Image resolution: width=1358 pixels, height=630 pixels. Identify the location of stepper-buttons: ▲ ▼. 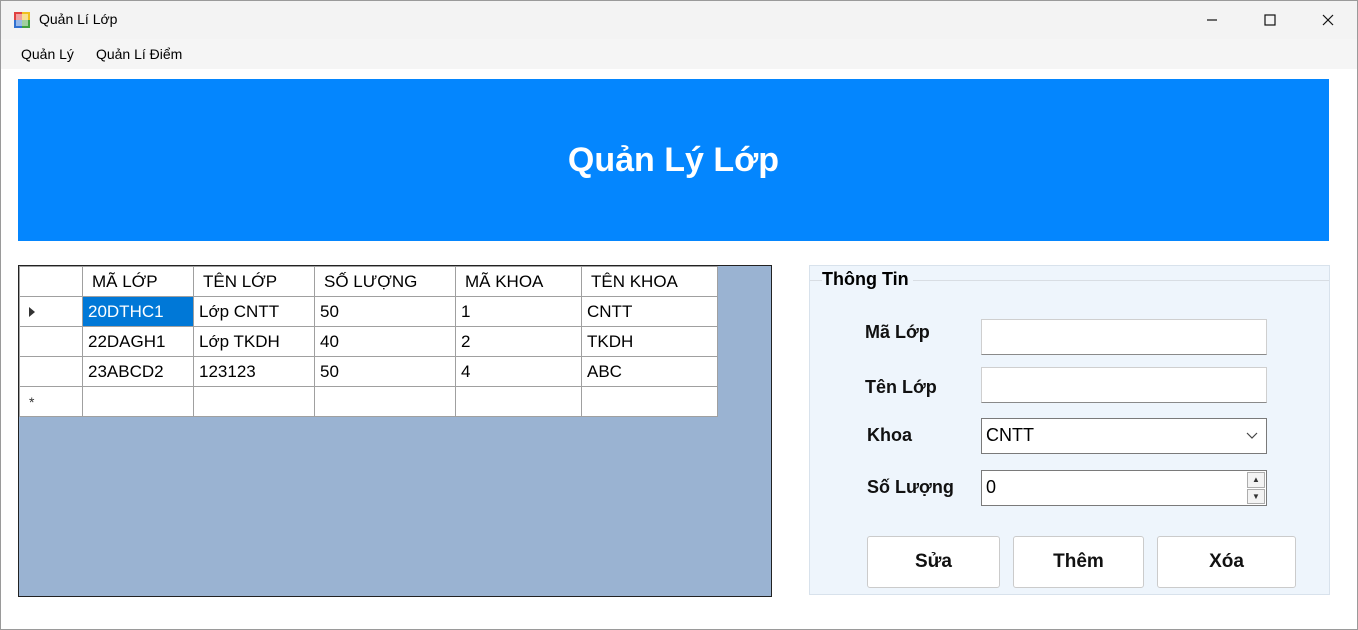
(1256, 488).